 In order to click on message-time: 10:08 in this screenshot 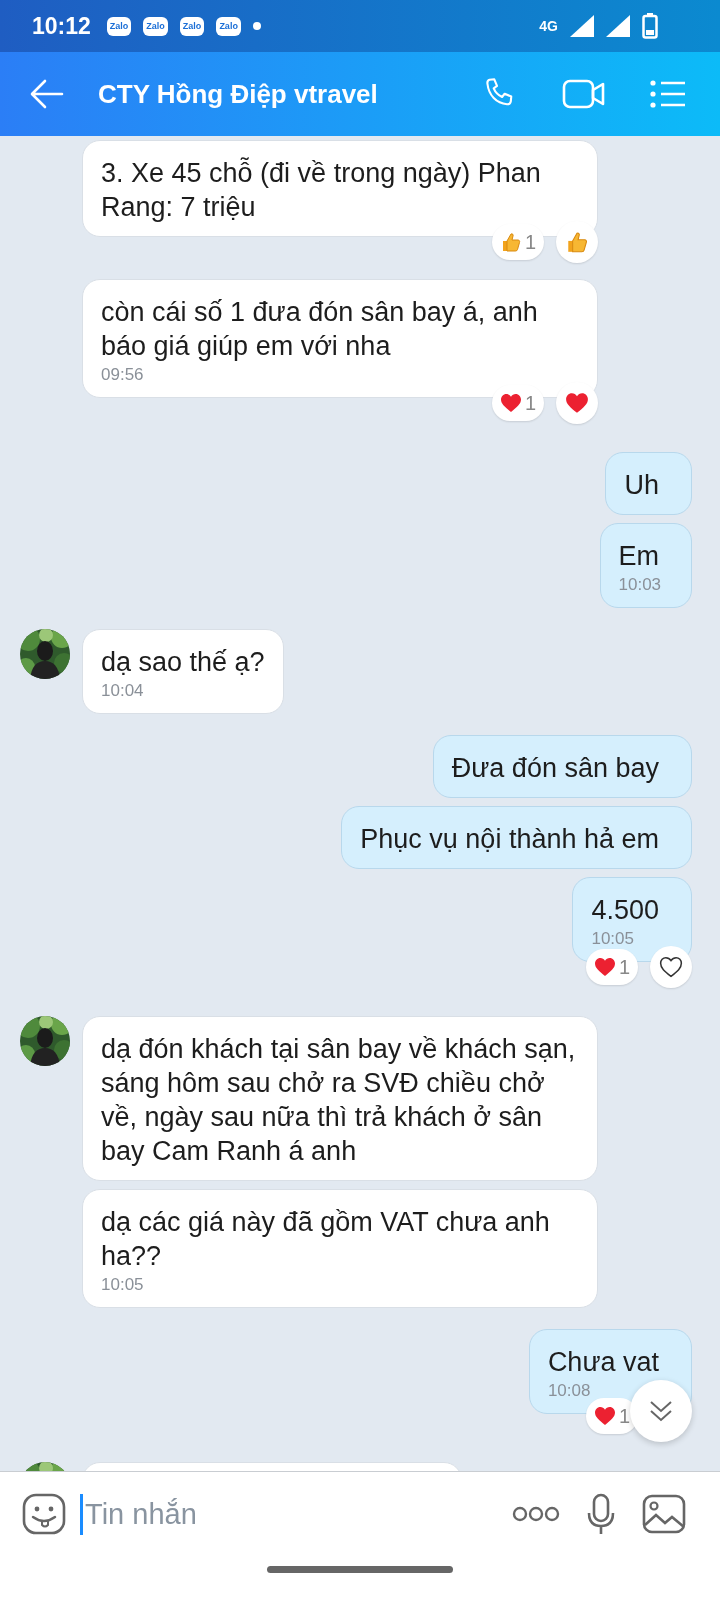, I will do `click(569, 1391)`.